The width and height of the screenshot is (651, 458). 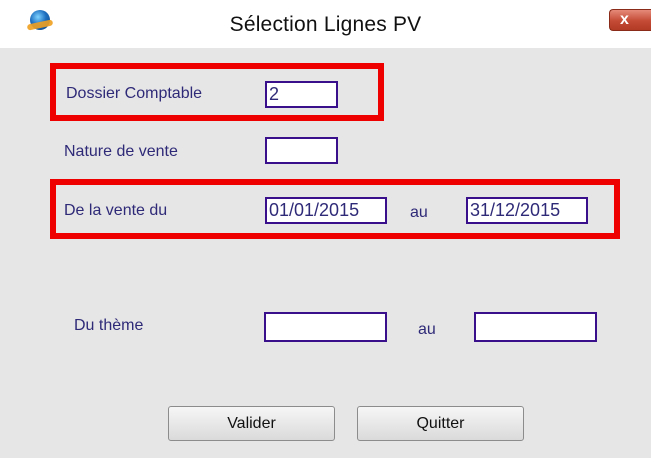 I want to click on title-bar: Sélection Lignes PV x, so click(x=325, y=24).